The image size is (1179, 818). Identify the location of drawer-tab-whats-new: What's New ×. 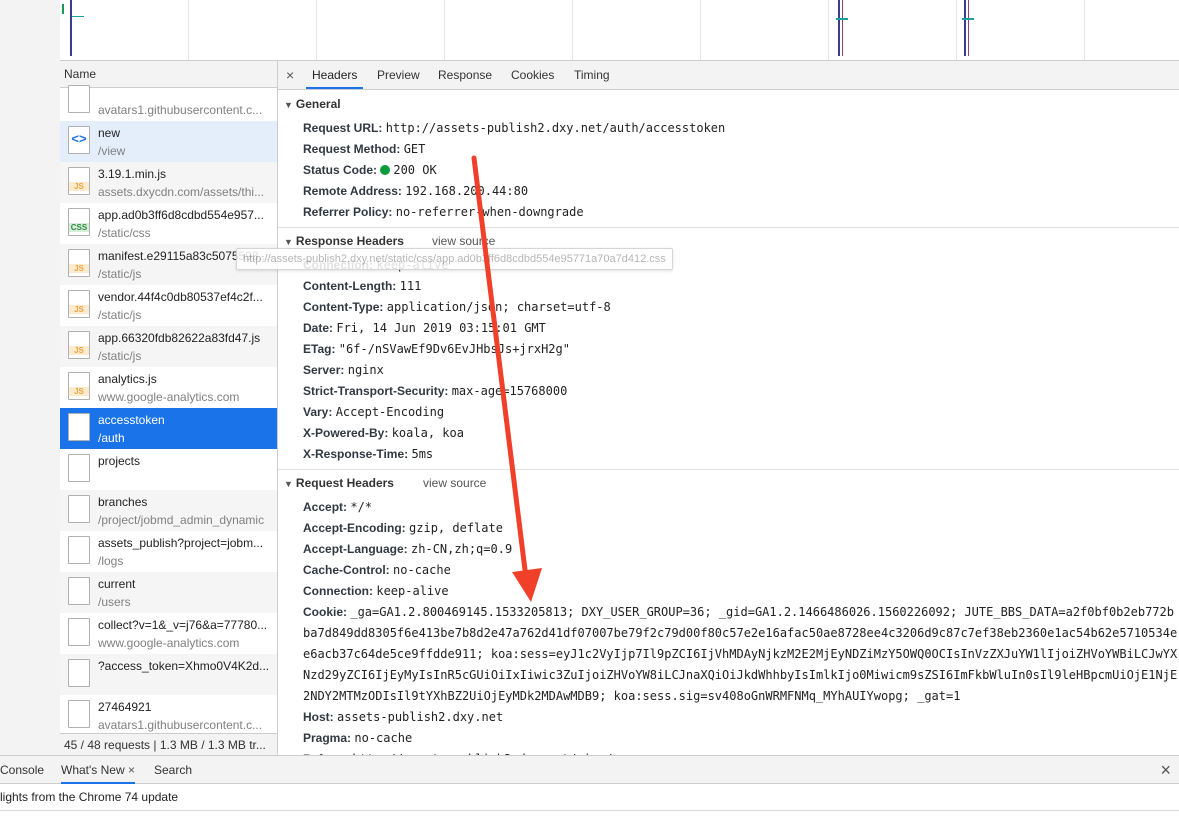
(98, 770).